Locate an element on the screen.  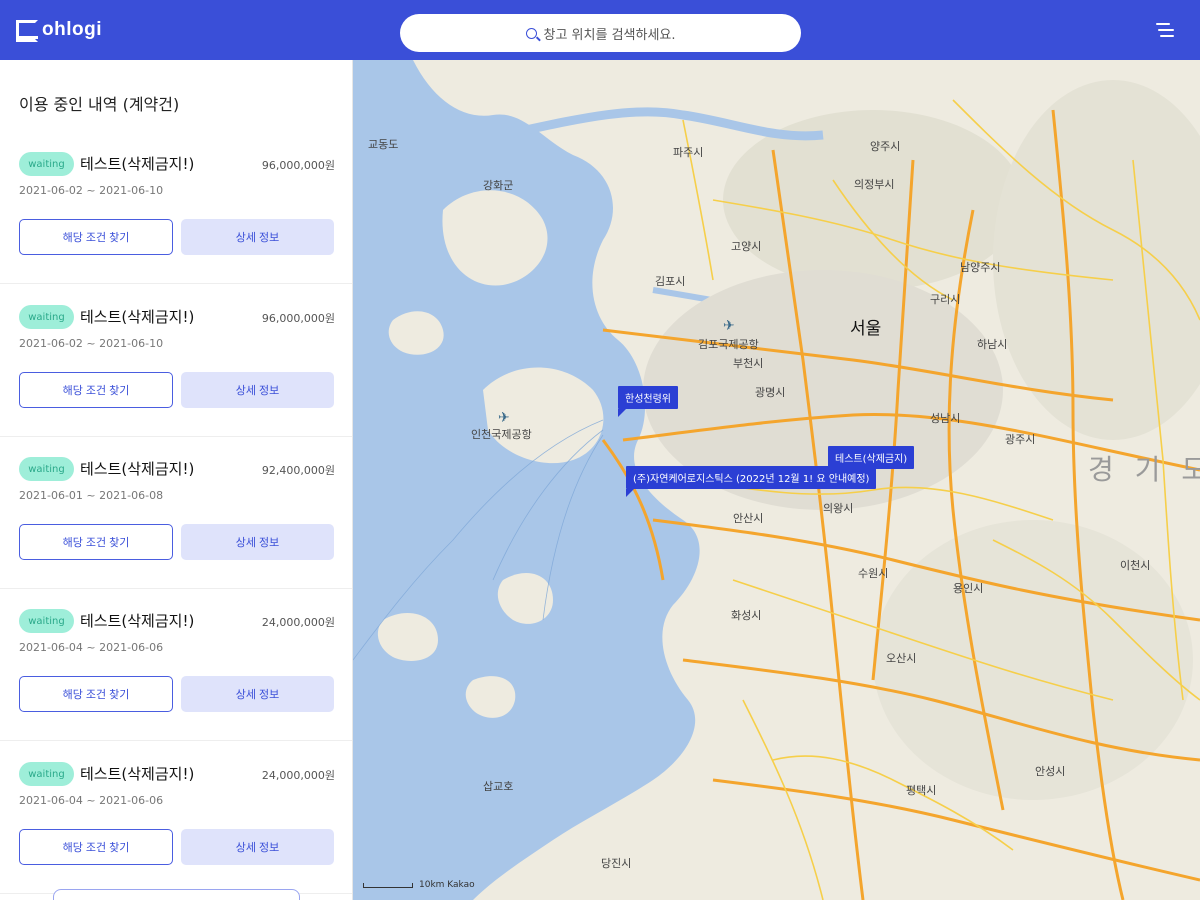
place-label: 하남시 is located at coordinates (992, 344).